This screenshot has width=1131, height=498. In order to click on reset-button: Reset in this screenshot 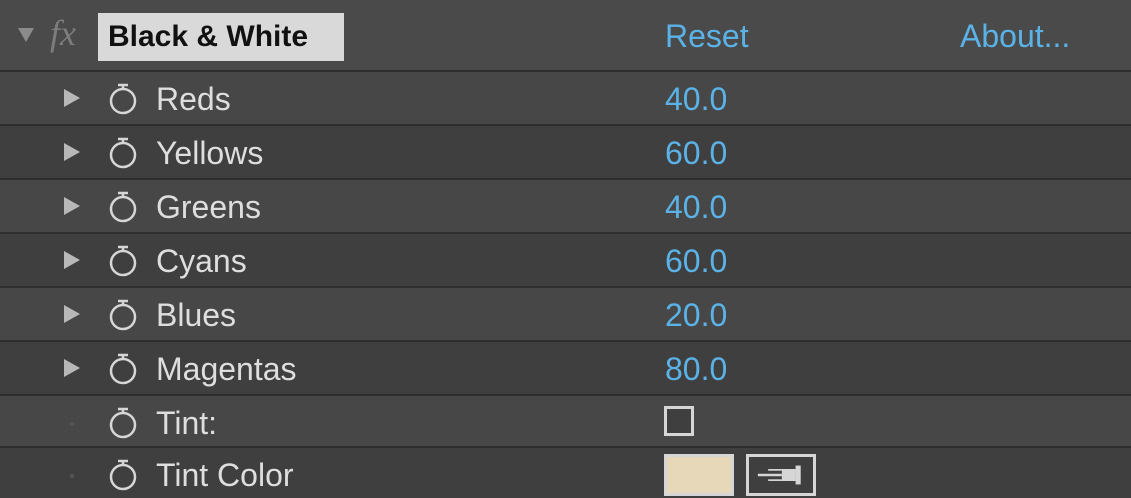, I will do `click(707, 36)`.